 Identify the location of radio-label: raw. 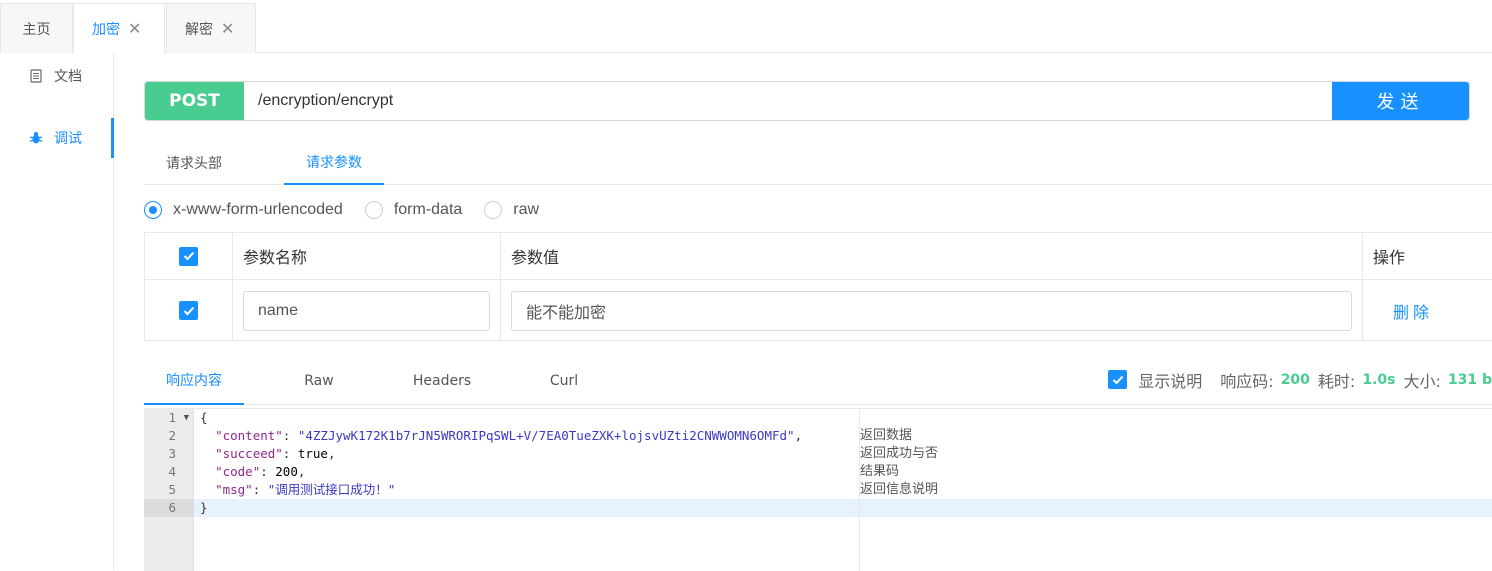
(526, 209).